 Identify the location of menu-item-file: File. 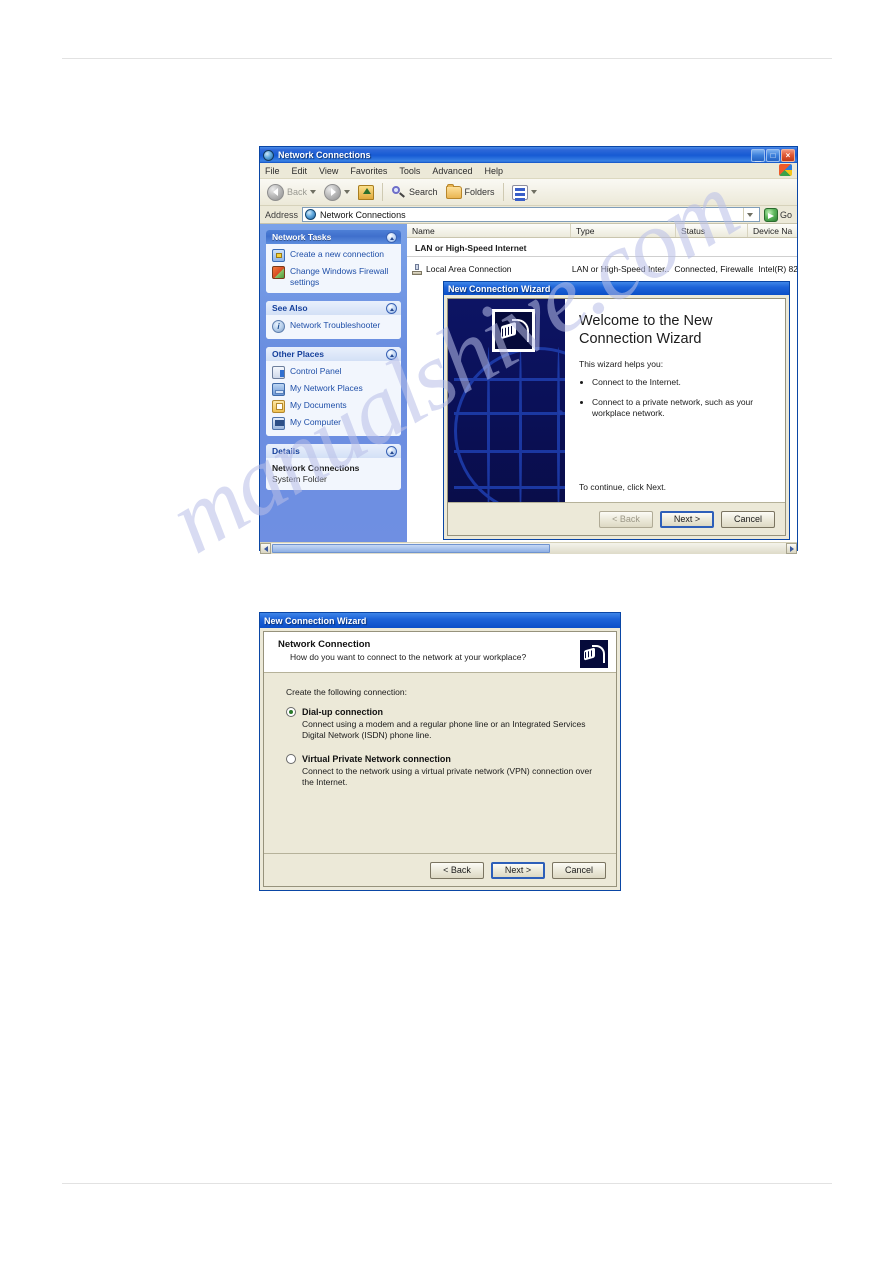
(272, 171).